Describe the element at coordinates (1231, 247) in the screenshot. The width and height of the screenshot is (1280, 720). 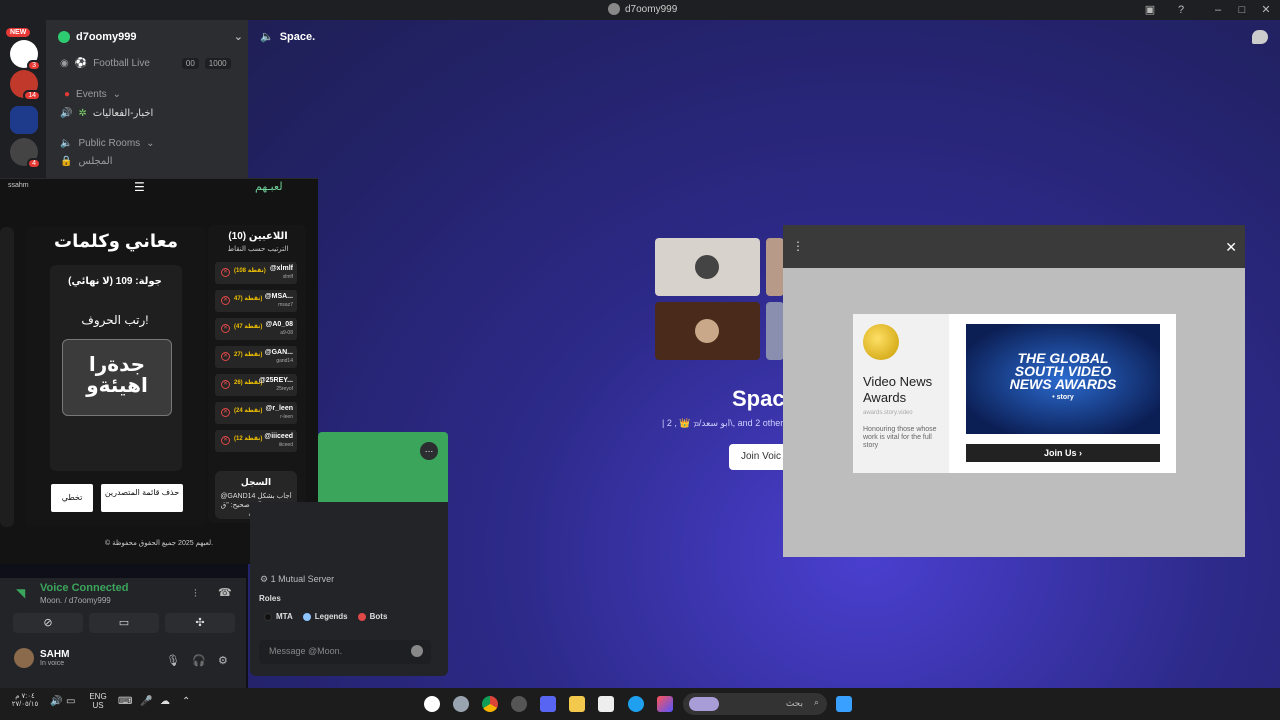
I see `close-icon: ✕` at that location.